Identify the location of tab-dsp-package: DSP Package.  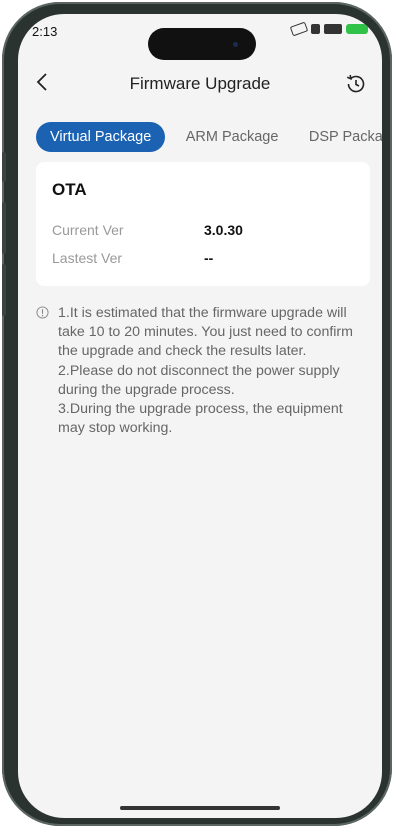
(345, 137).